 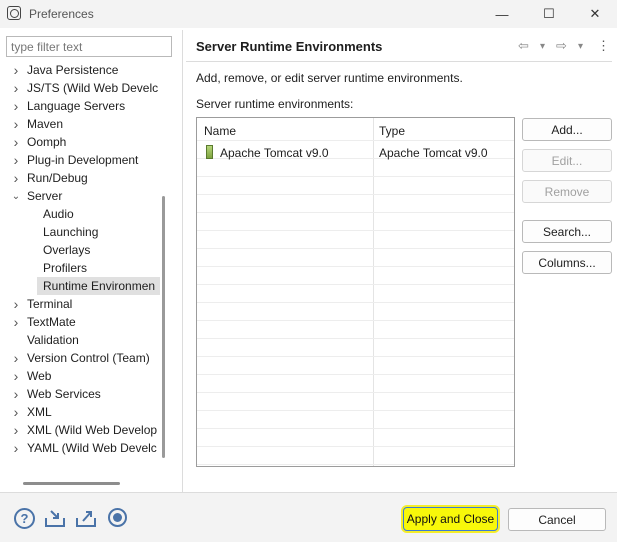 What do you see at coordinates (216, 129) in the screenshot?
I see `column-header-name: Name` at bounding box center [216, 129].